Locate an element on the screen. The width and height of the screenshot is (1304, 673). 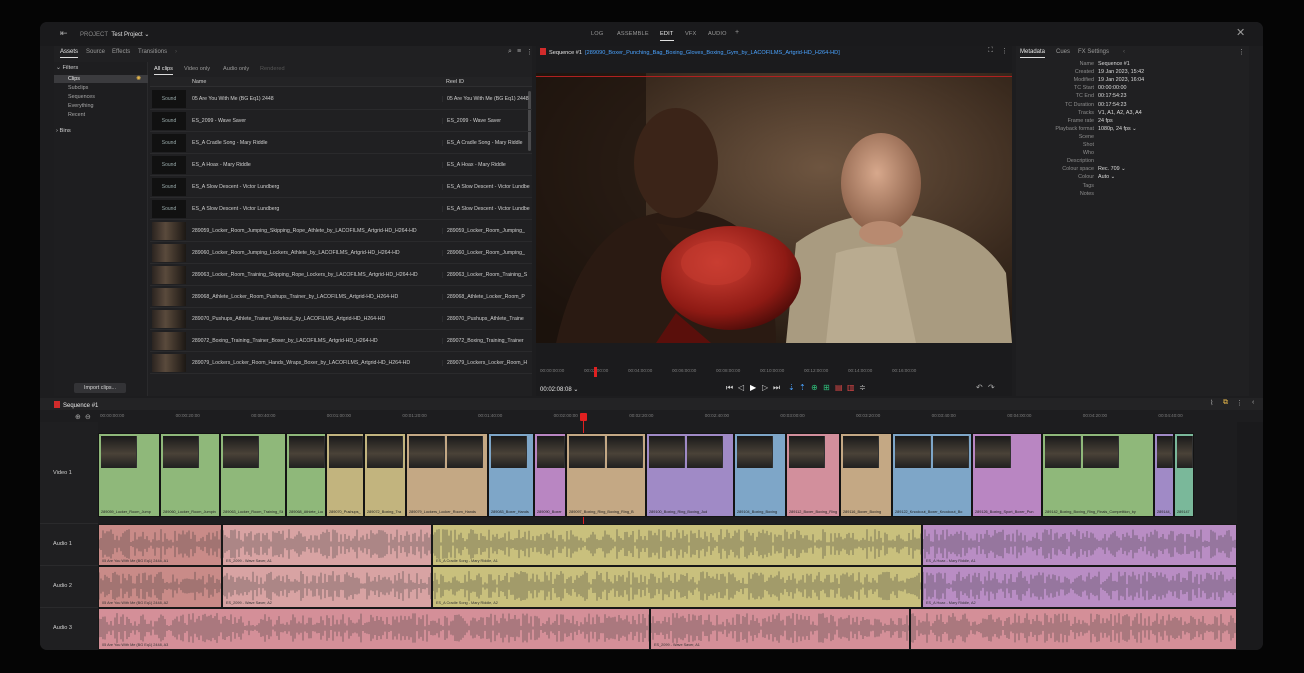
add-tab-button: + is located at coordinates (737, 32).